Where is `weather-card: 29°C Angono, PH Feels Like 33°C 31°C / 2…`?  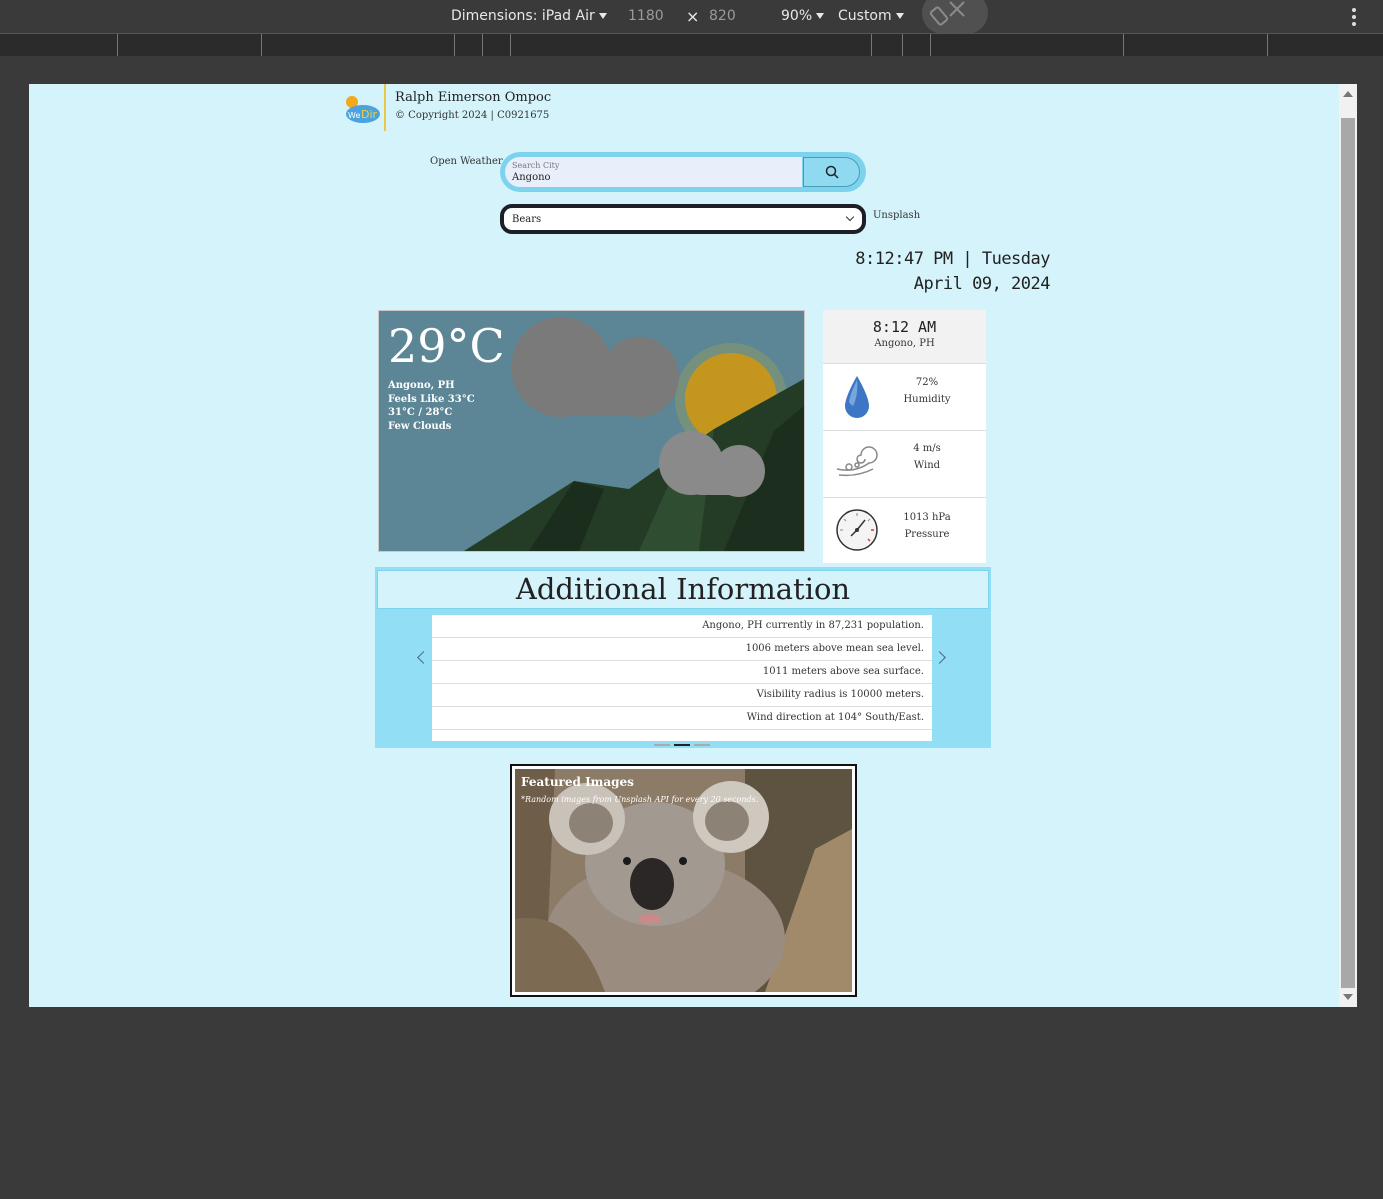 weather-card: 29°C Angono, PH Feels Like 33°C 31°C / 2… is located at coordinates (591, 431).